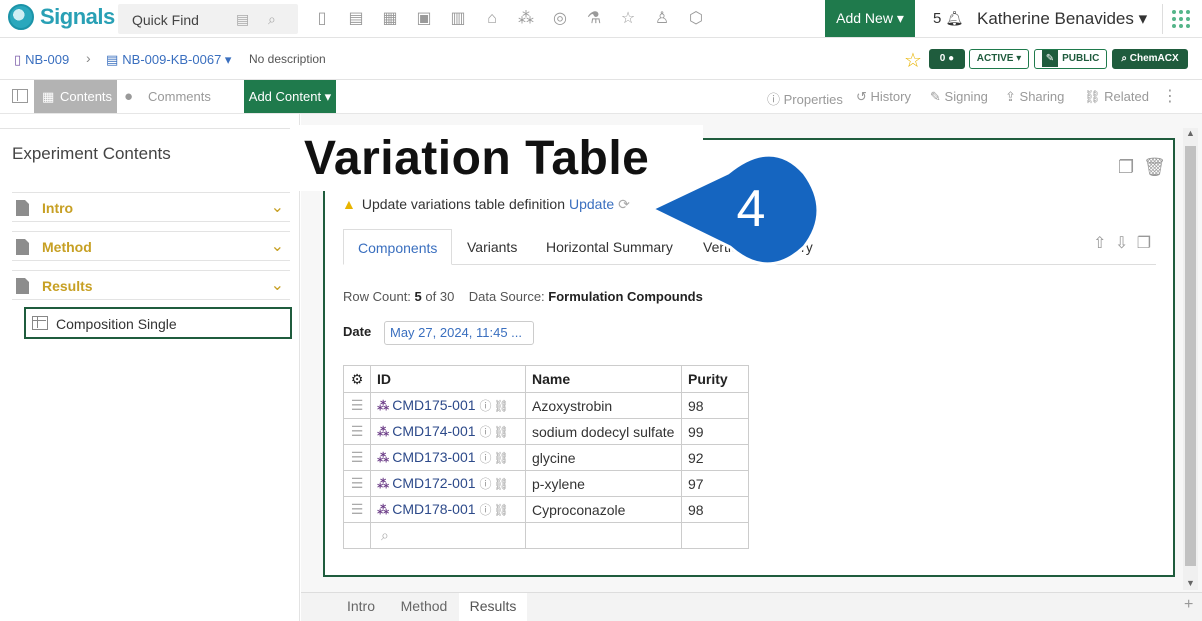 Image resolution: width=1202 pixels, height=621 pixels. I want to click on more-options-icon: ⋮, so click(1170, 96).